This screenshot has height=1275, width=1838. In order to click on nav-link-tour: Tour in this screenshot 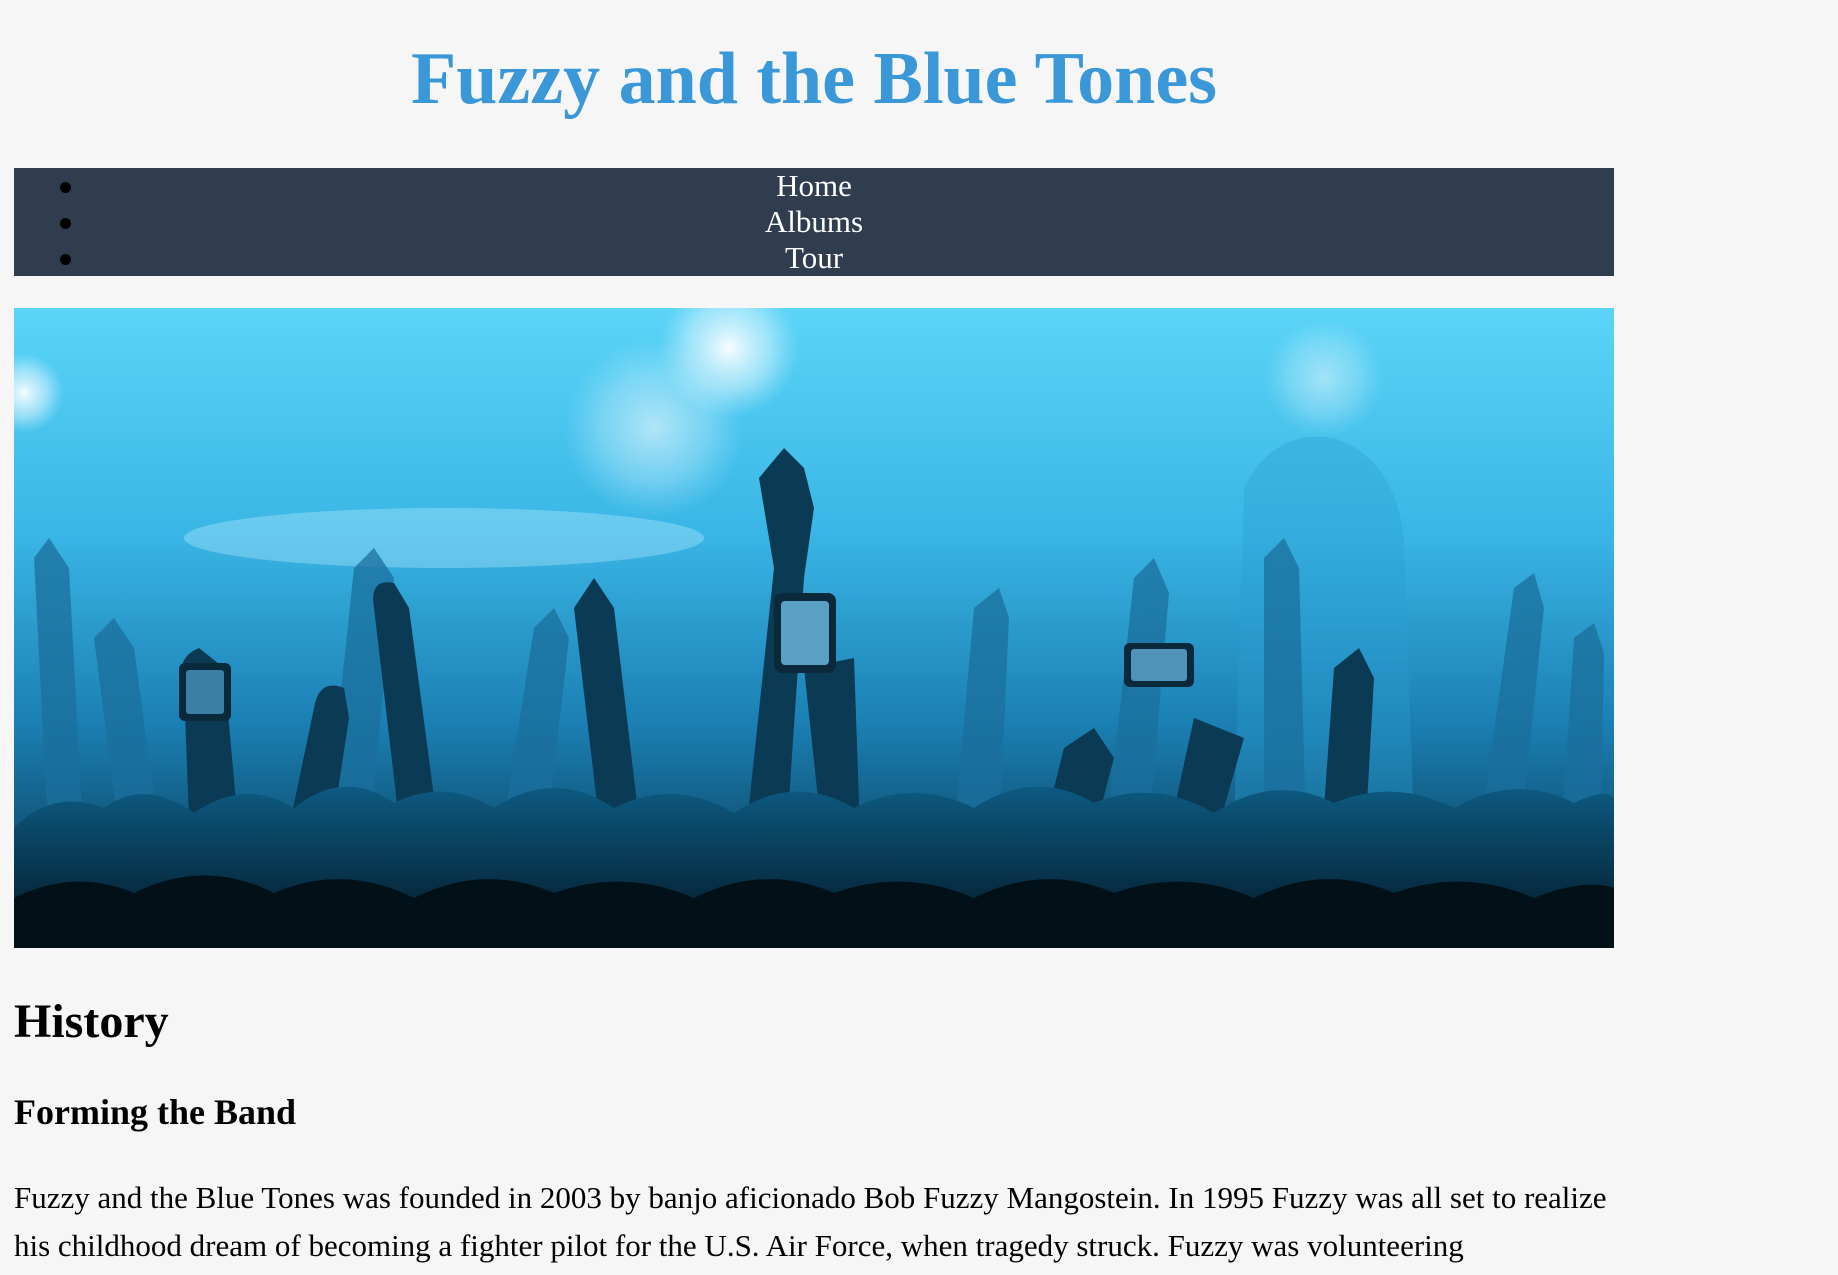, I will do `click(814, 257)`.